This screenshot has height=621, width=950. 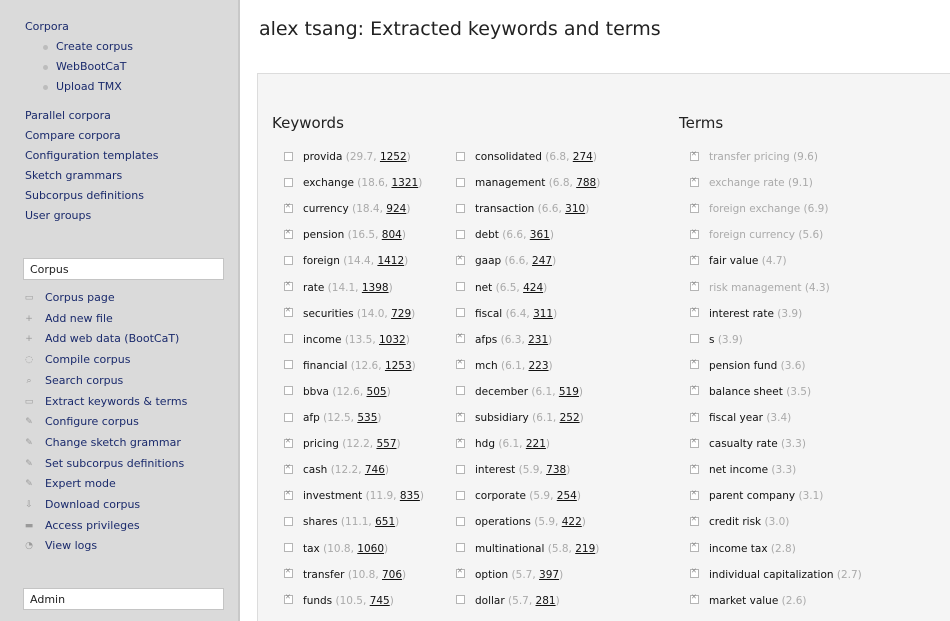 I want to click on keyword-frequency-link: 557, so click(x=386, y=444).